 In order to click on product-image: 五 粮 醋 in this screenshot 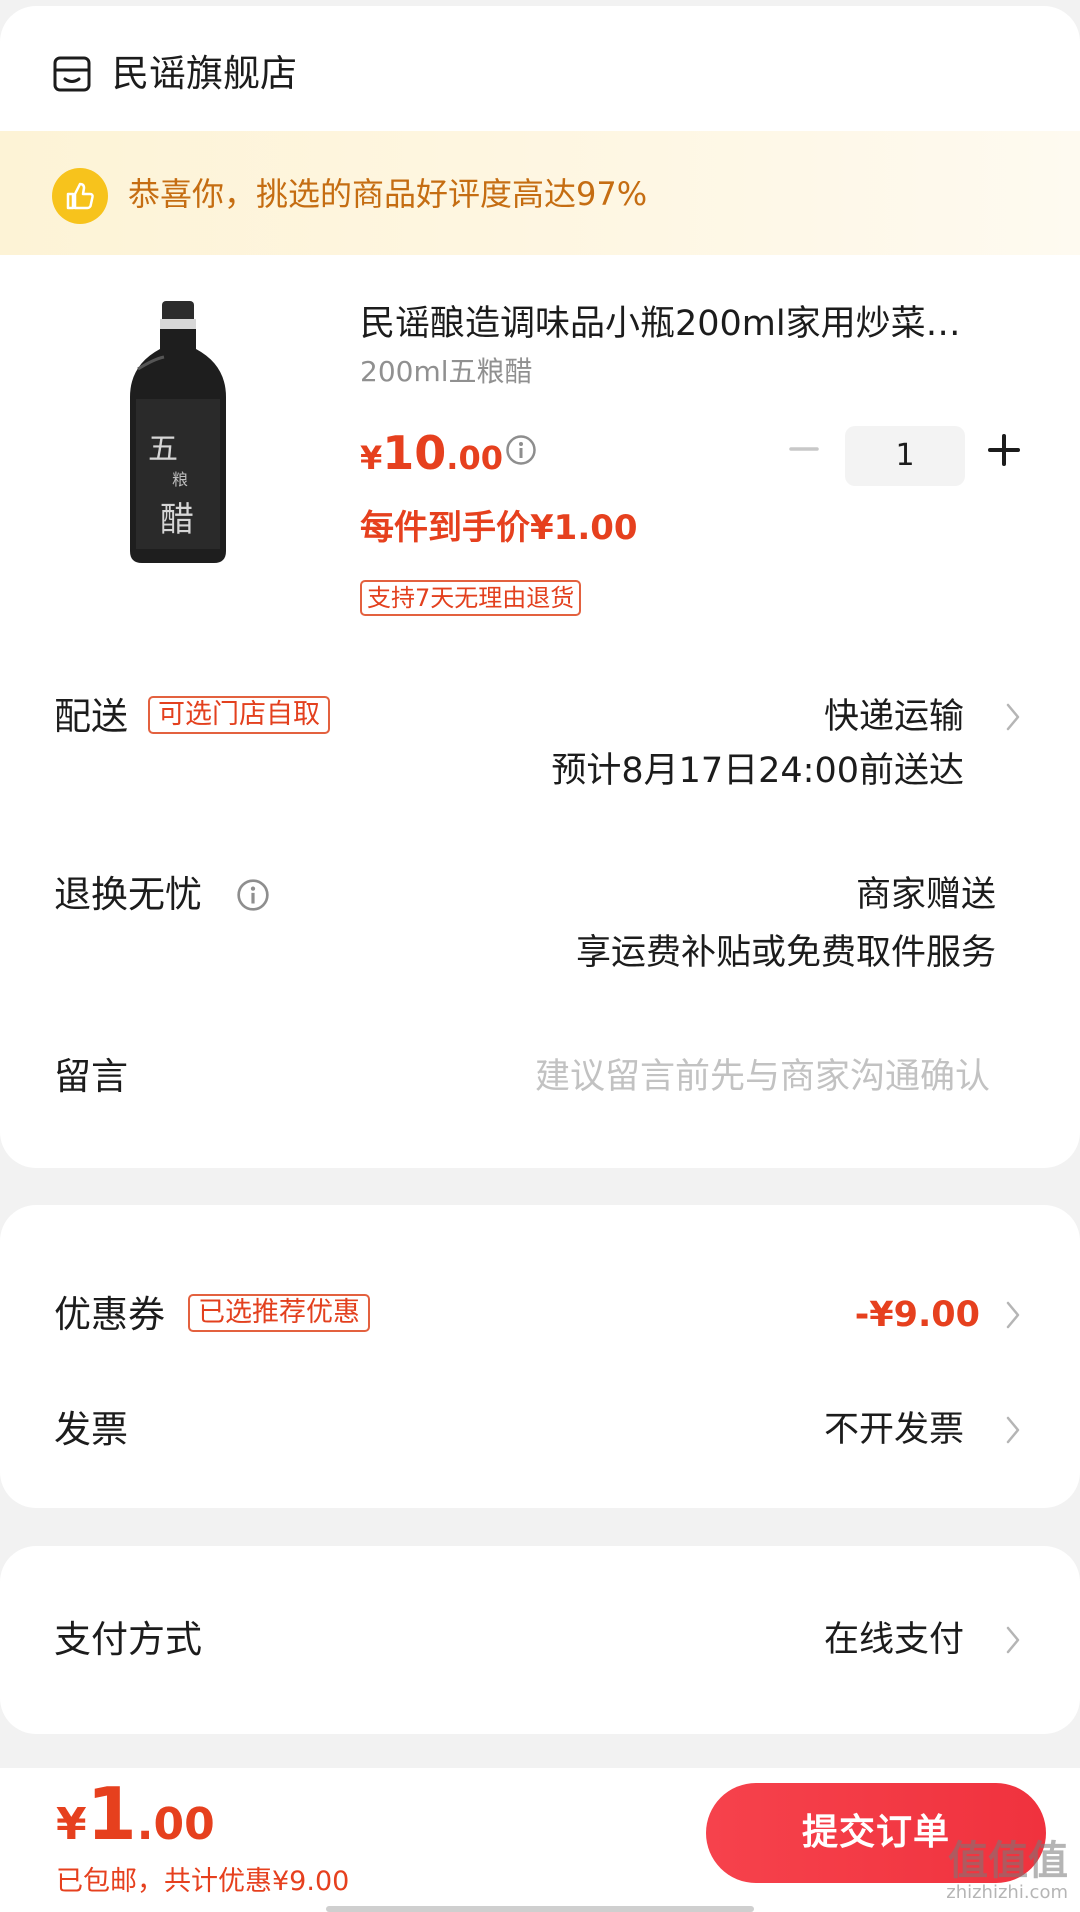, I will do `click(178, 432)`.